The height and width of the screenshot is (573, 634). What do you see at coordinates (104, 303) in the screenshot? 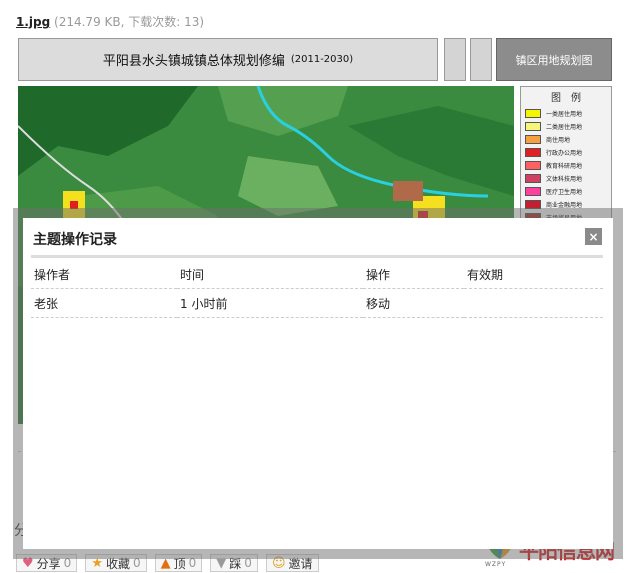
I see `cell-operator: 老张` at bounding box center [104, 303].